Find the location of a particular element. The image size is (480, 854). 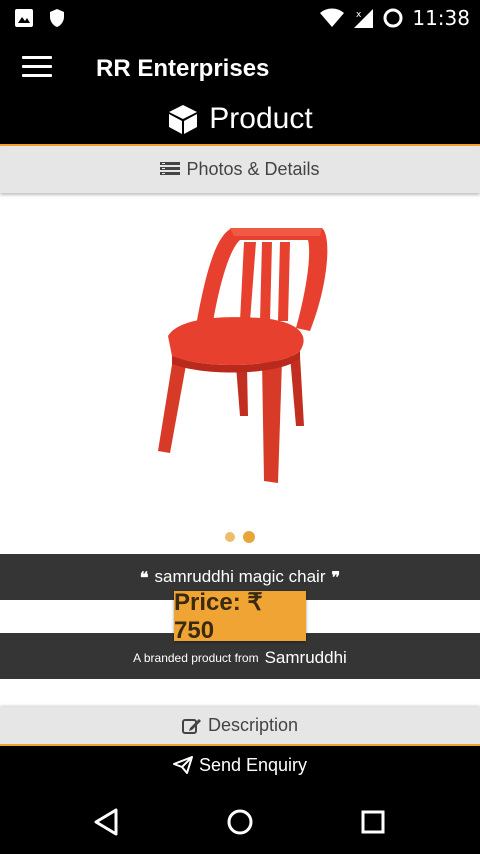

price-badge: Price: ₹ 750 is located at coordinates (240, 616).